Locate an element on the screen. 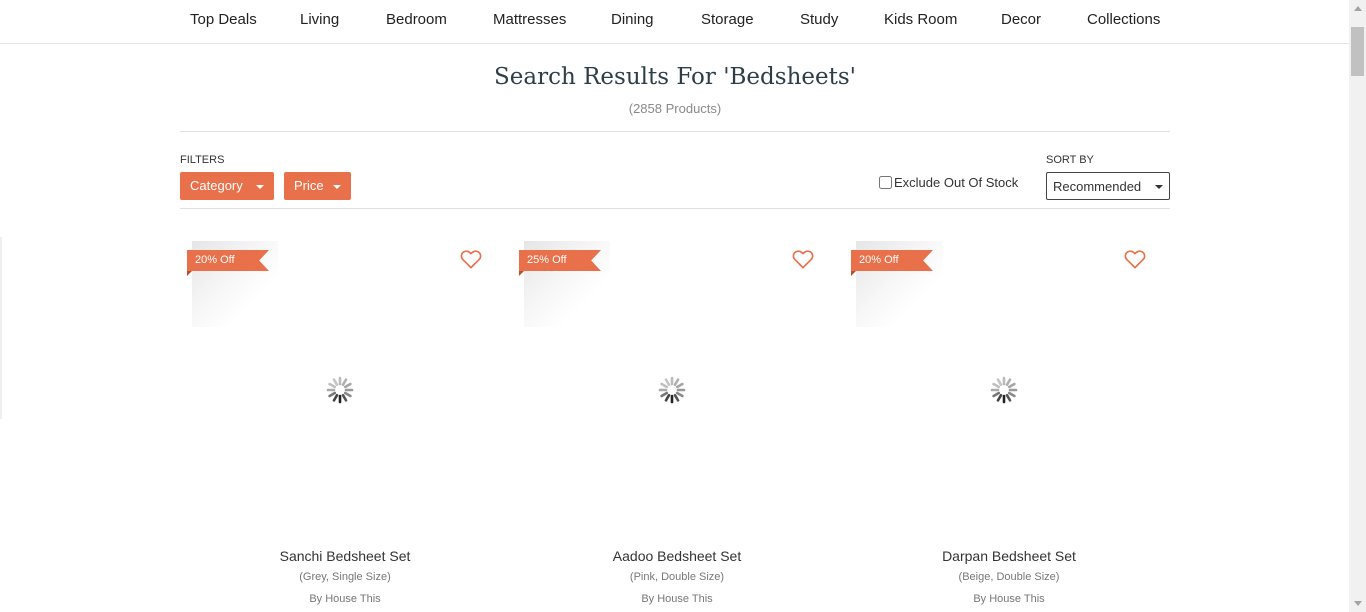 This screenshot has width=1366, height=612. exclude-out-of-stock-label: Exclude Out Of Stock is located at coordinates (956, 182).